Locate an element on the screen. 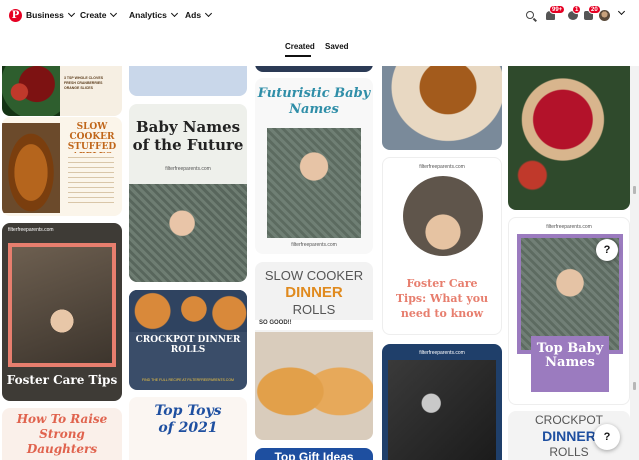 The width and height of the screenshot is (639, 460). pin-title: Top Gift Ideas is located at coordinates (314, 455).